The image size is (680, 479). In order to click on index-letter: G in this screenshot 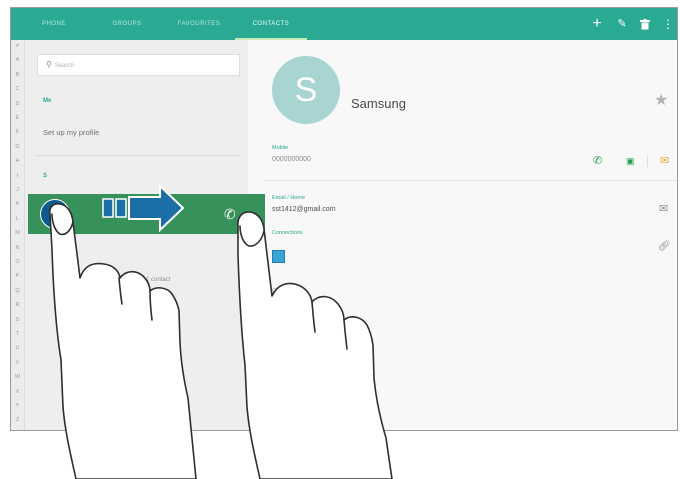, I will do `click(17, 147)`.